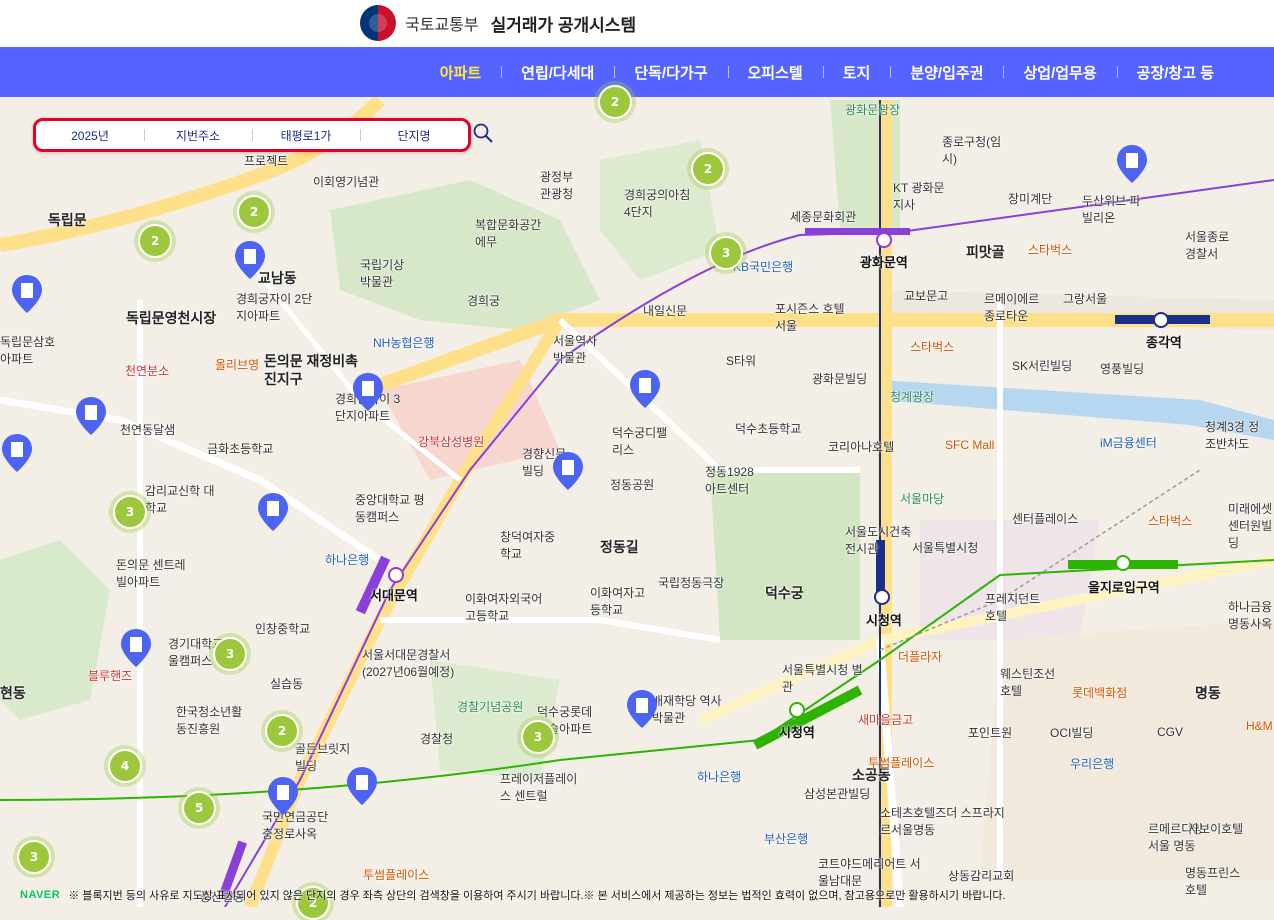  Describe the element at coordinates (396, 875) in the screenshot. I see `label-twosome-1: 투썸플레이스` at that location.